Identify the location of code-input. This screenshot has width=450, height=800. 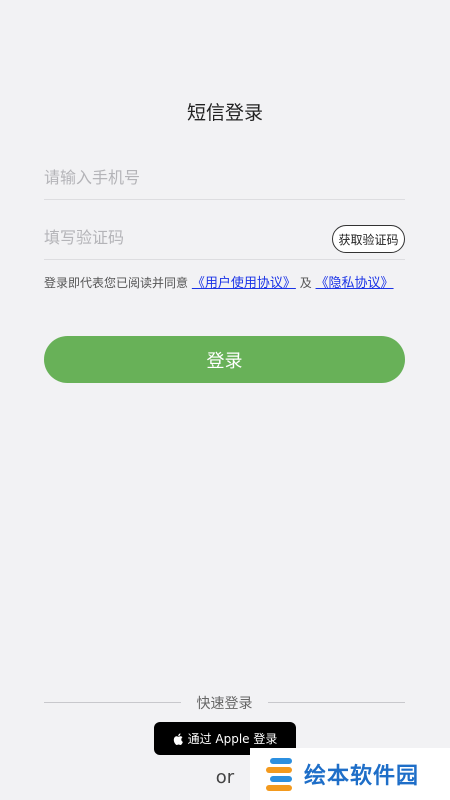
(184, 237).